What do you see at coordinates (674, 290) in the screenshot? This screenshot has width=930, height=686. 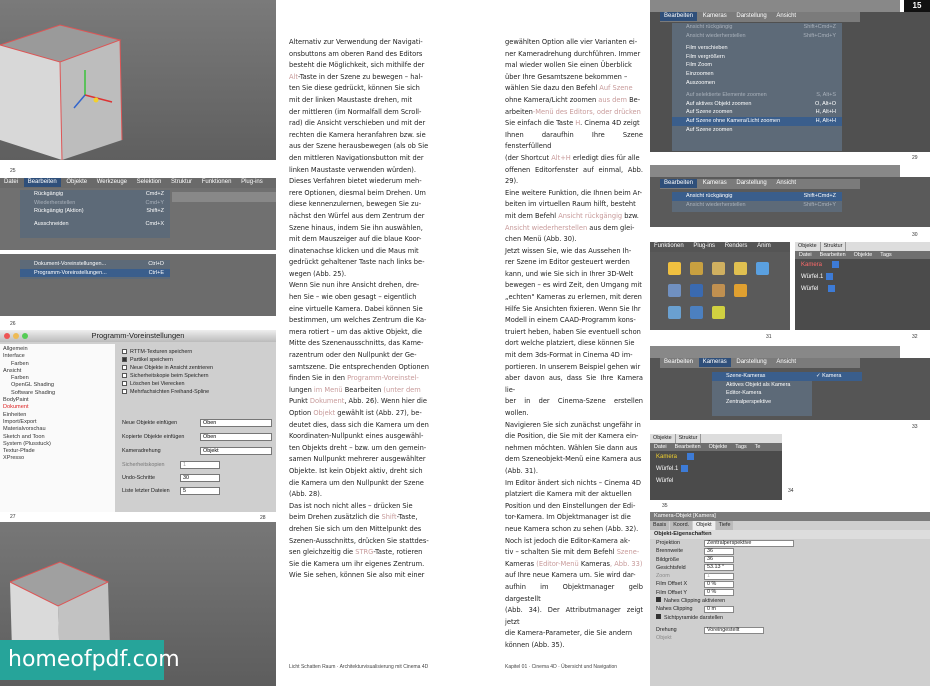 I see `floor-icon` at bounding box center [674, 290].